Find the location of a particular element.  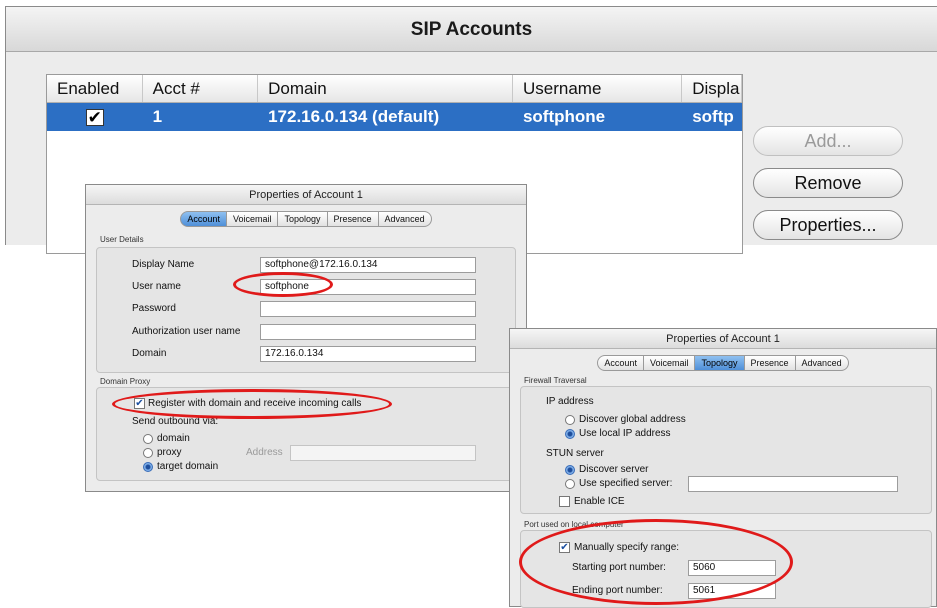

user-details-group-label: User Details is located at coordinates (122, 239).